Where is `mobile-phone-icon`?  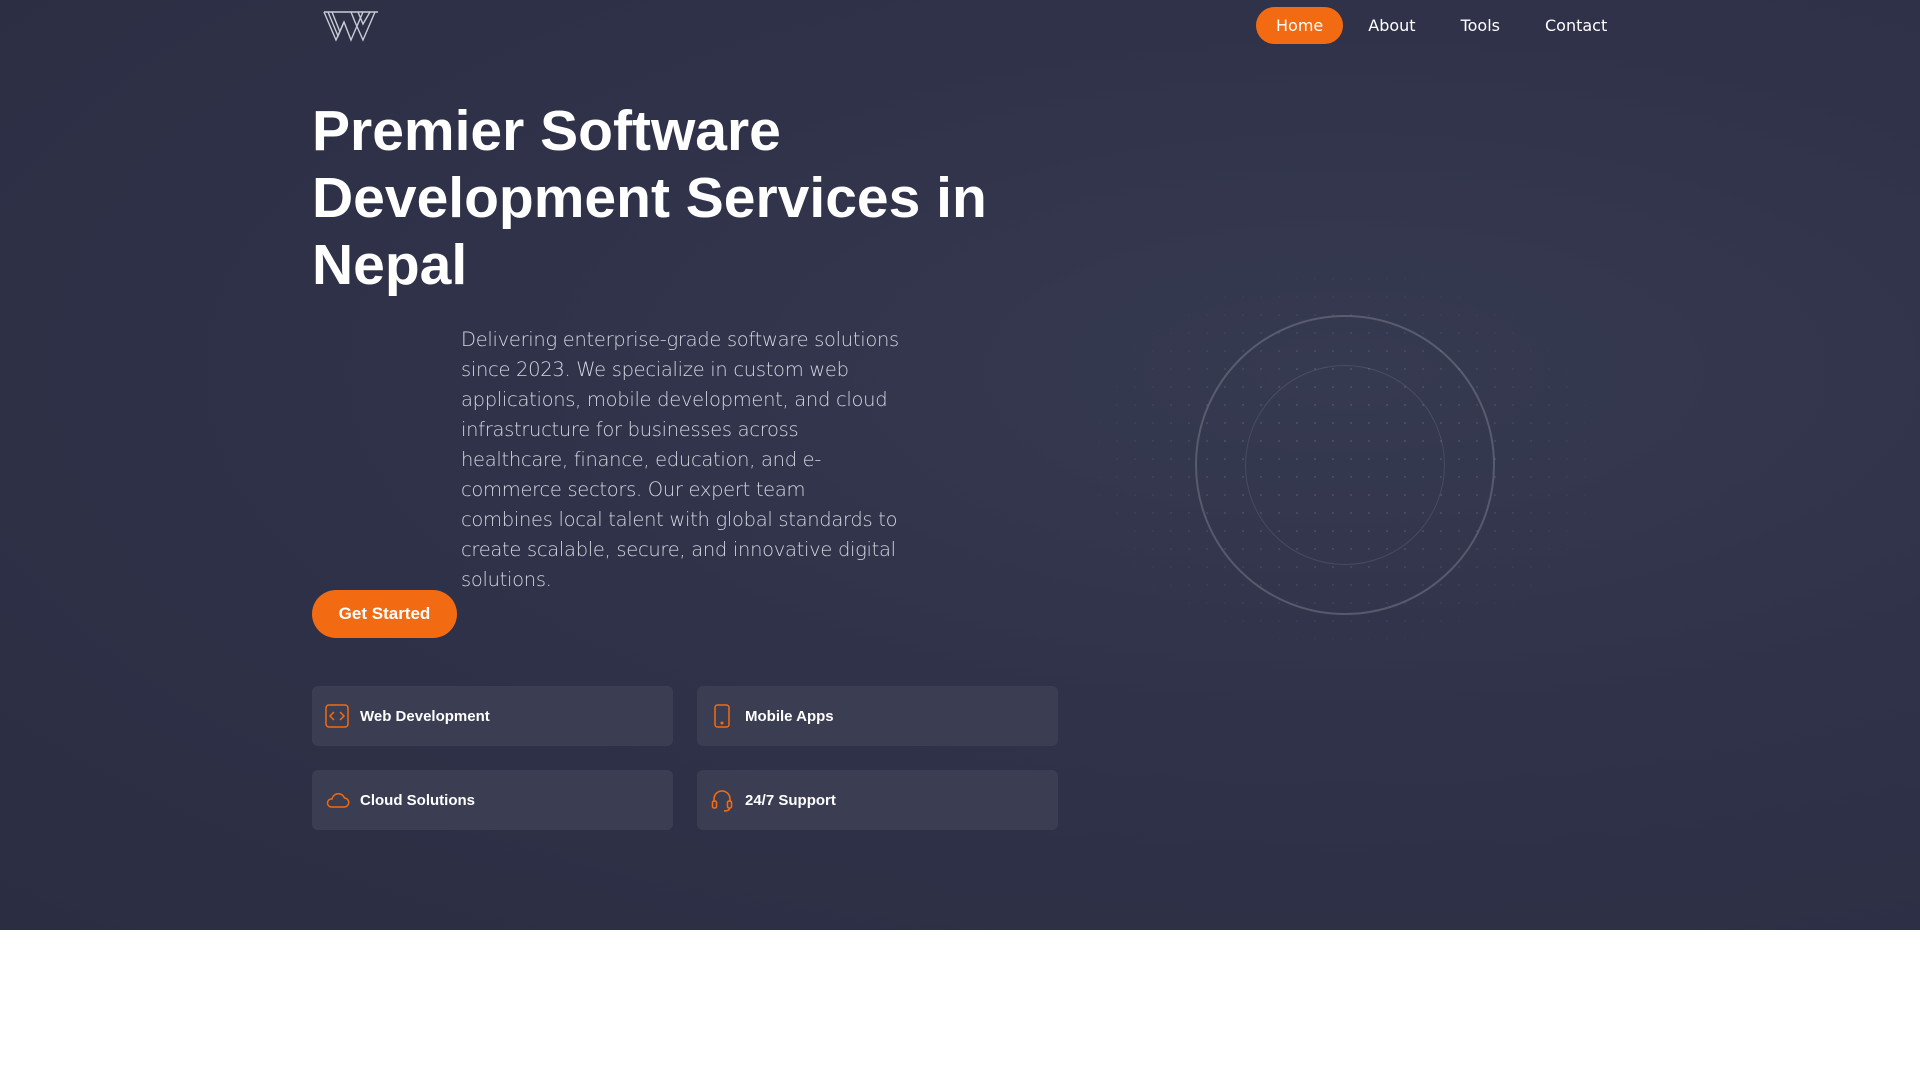 mobile-phone-icon is located at coordinates (722, 716).